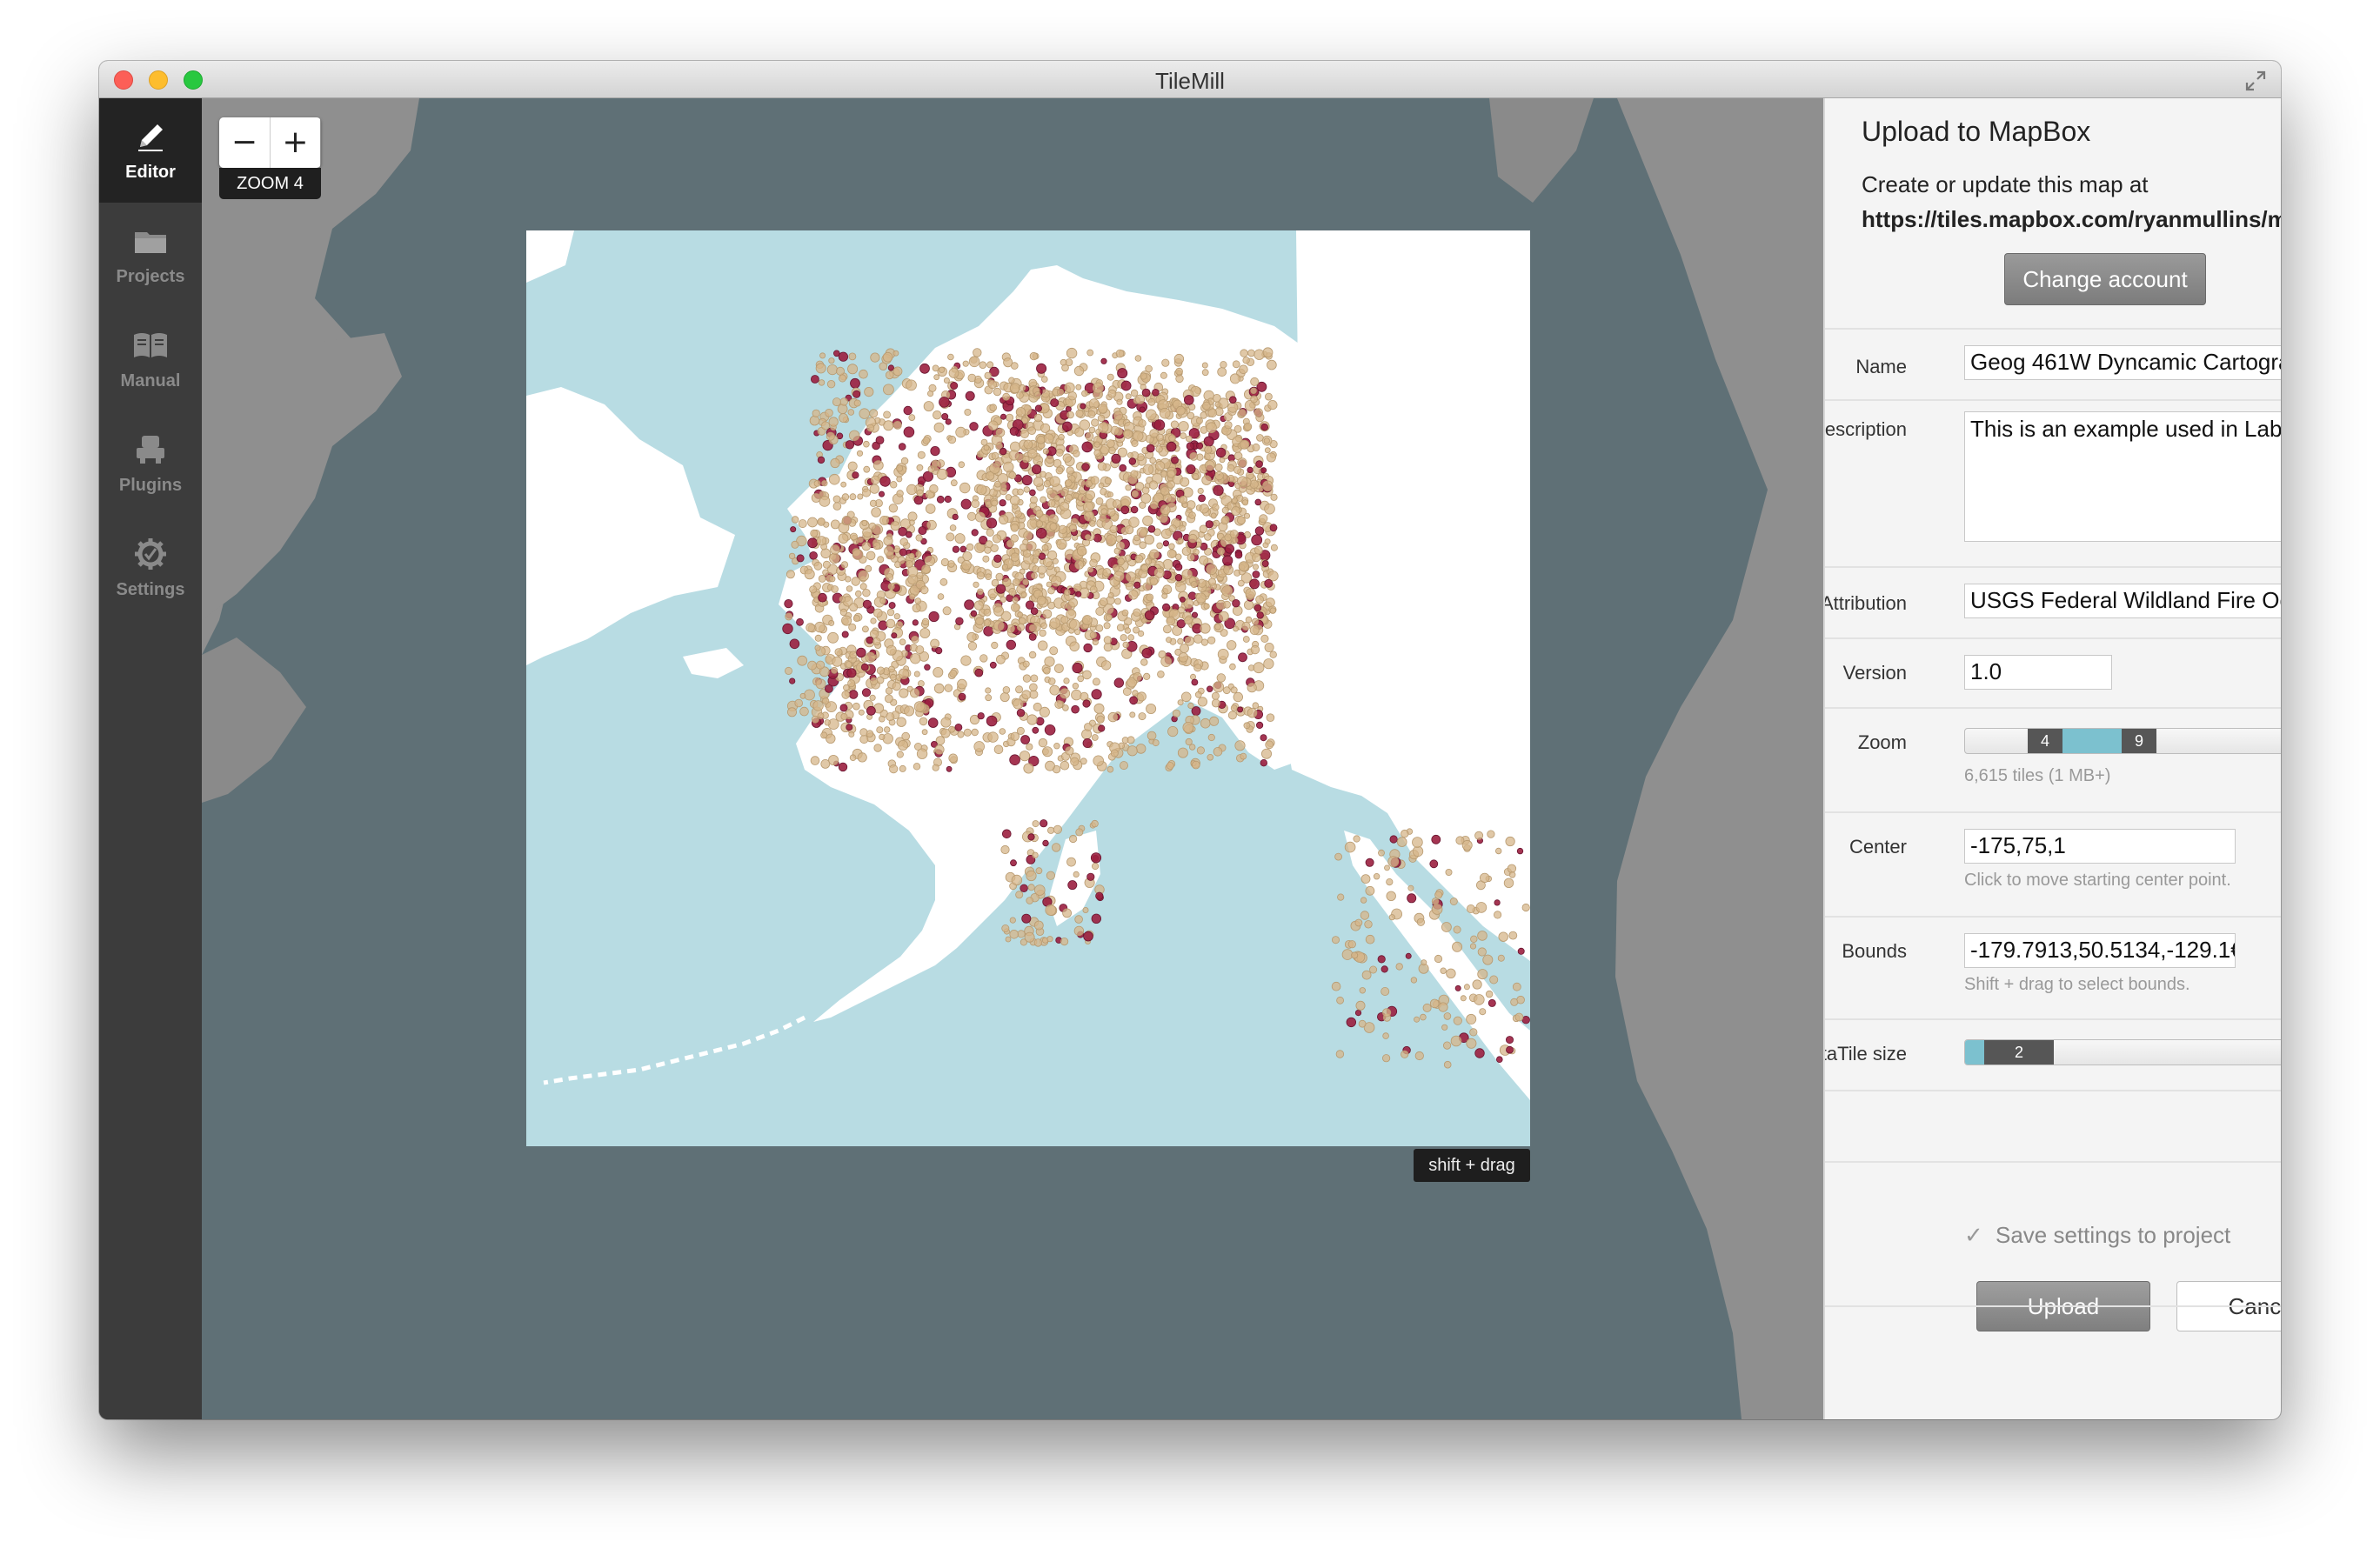 Image resolution: width=2380 pixels, height=1555 pixels. Describe the element at coordinates (2255, 81) in the screenshot. I see `fullscreen-icon` at that location.